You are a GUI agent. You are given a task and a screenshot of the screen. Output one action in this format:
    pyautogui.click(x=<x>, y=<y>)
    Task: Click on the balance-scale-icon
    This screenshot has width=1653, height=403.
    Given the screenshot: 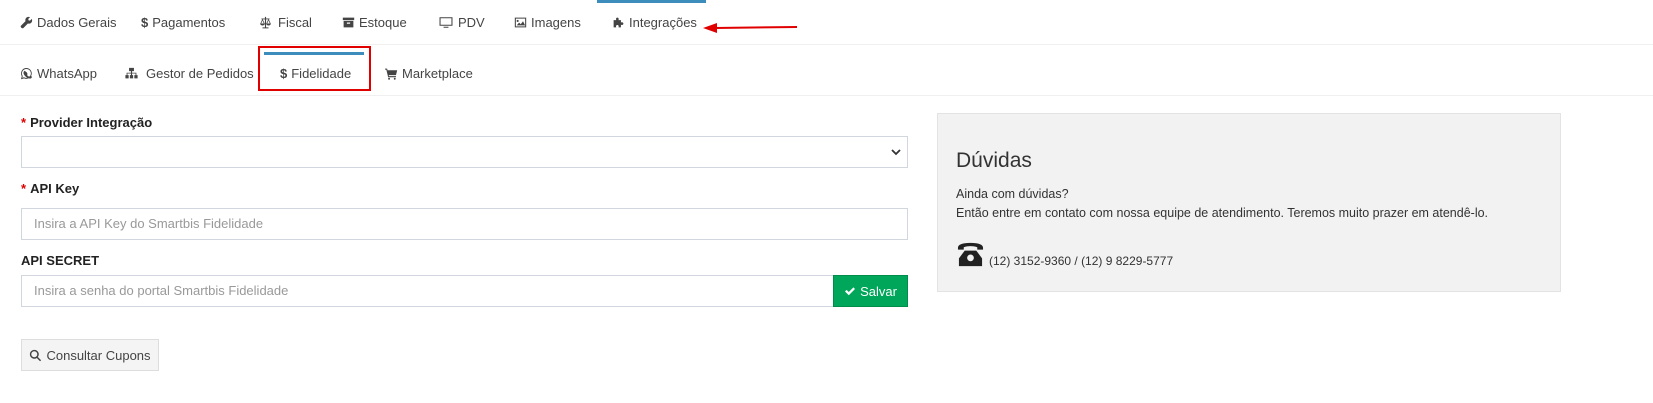 What is the action you would take?
    pyautogui.click(x=265, y=22)
    